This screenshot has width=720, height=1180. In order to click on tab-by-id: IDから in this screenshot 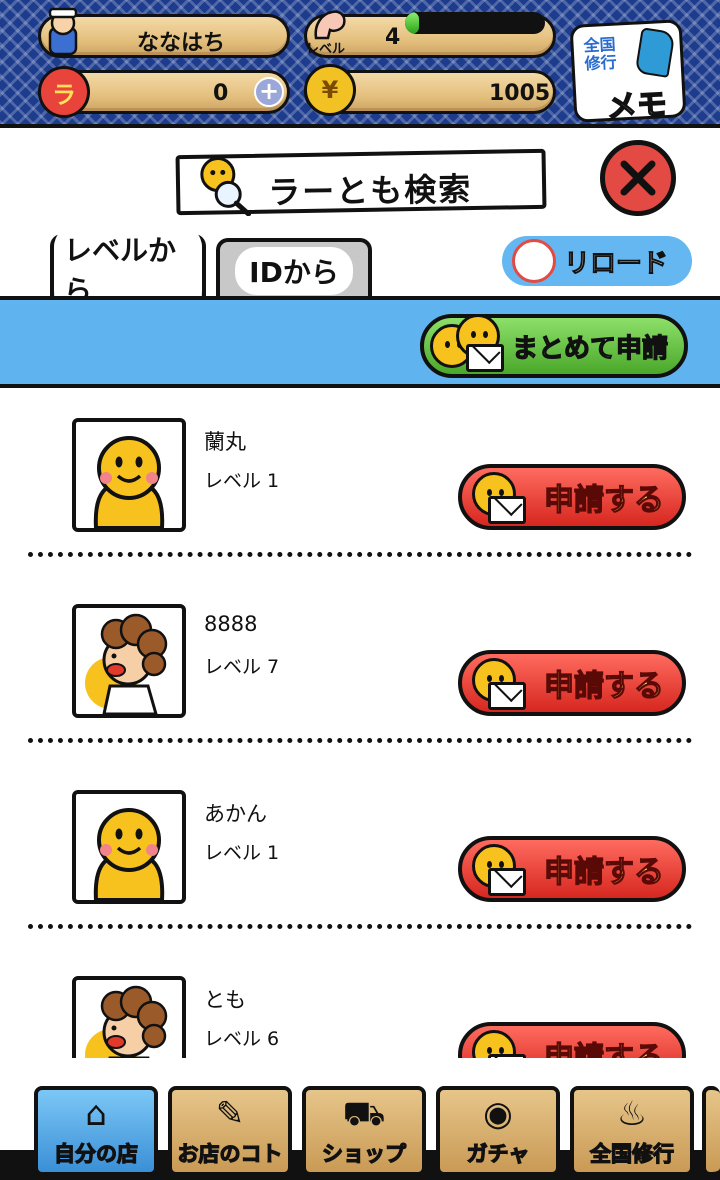, I will do `click(294, 269)`.